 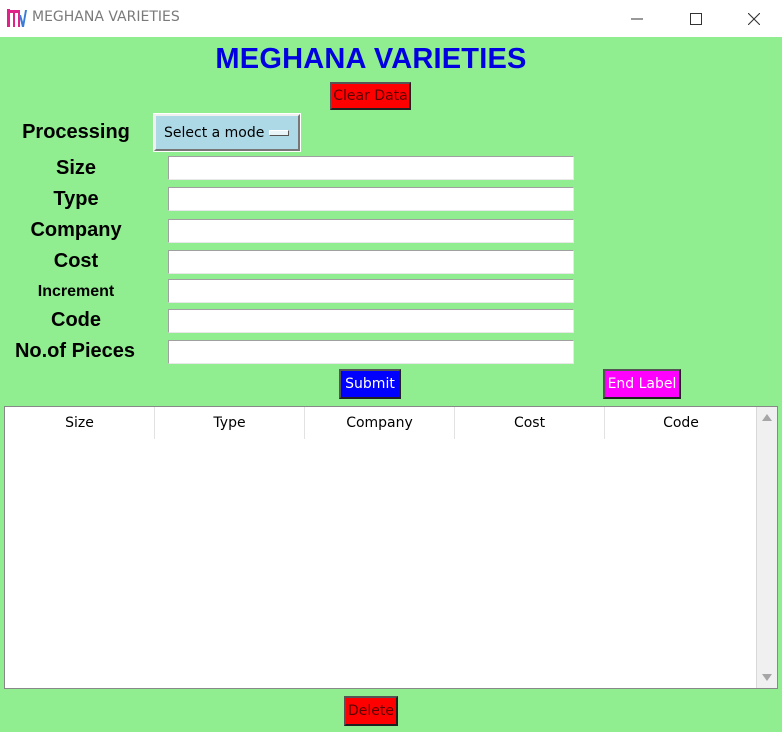 I want to click on close-button, so click(x=753, y=18).